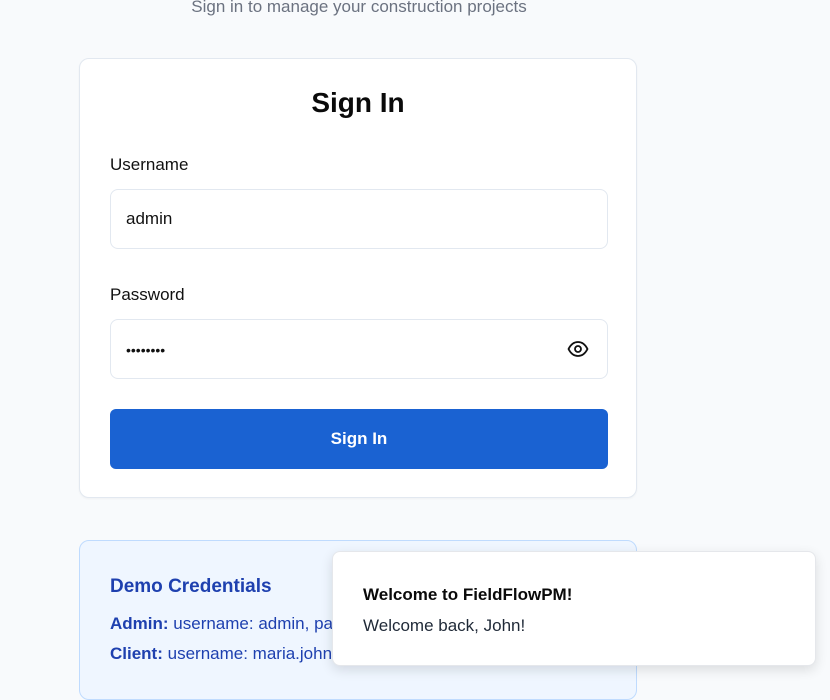 This screenshot has height=700, width=830. I want to click on demo-client-label: Client:, so click(136, 653).